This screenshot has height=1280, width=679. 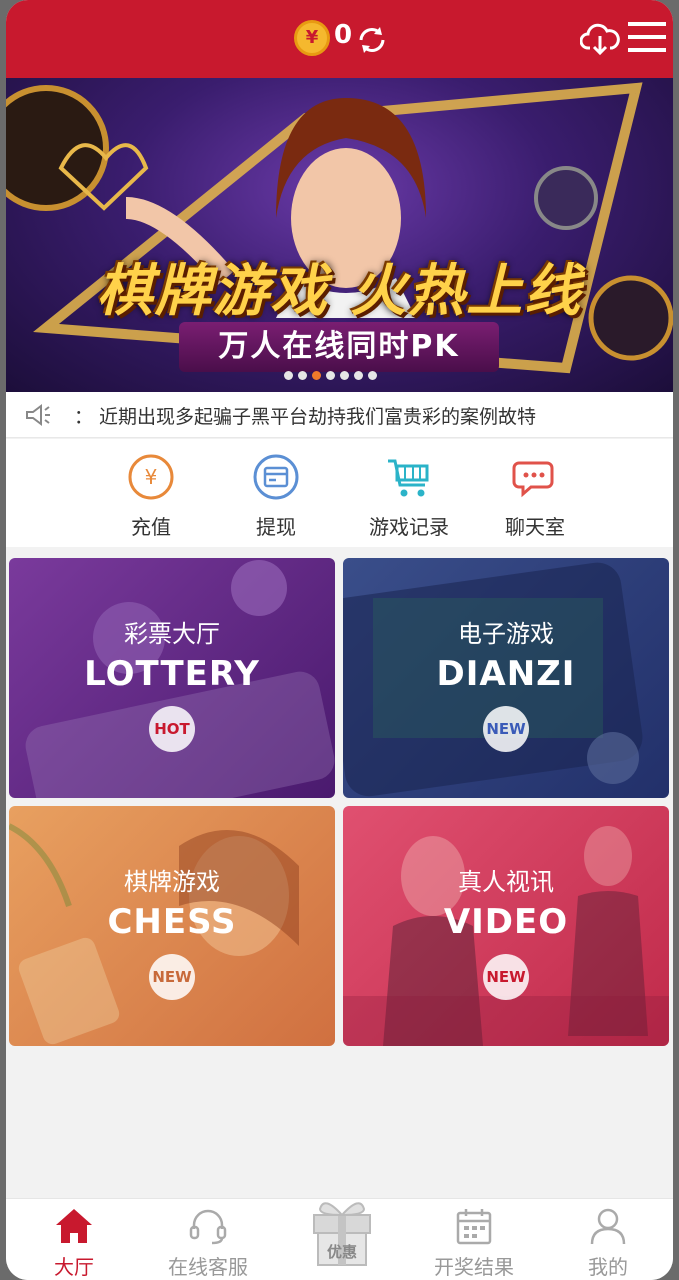 I want to click on speaker-icon, so click(x=38, y=415).